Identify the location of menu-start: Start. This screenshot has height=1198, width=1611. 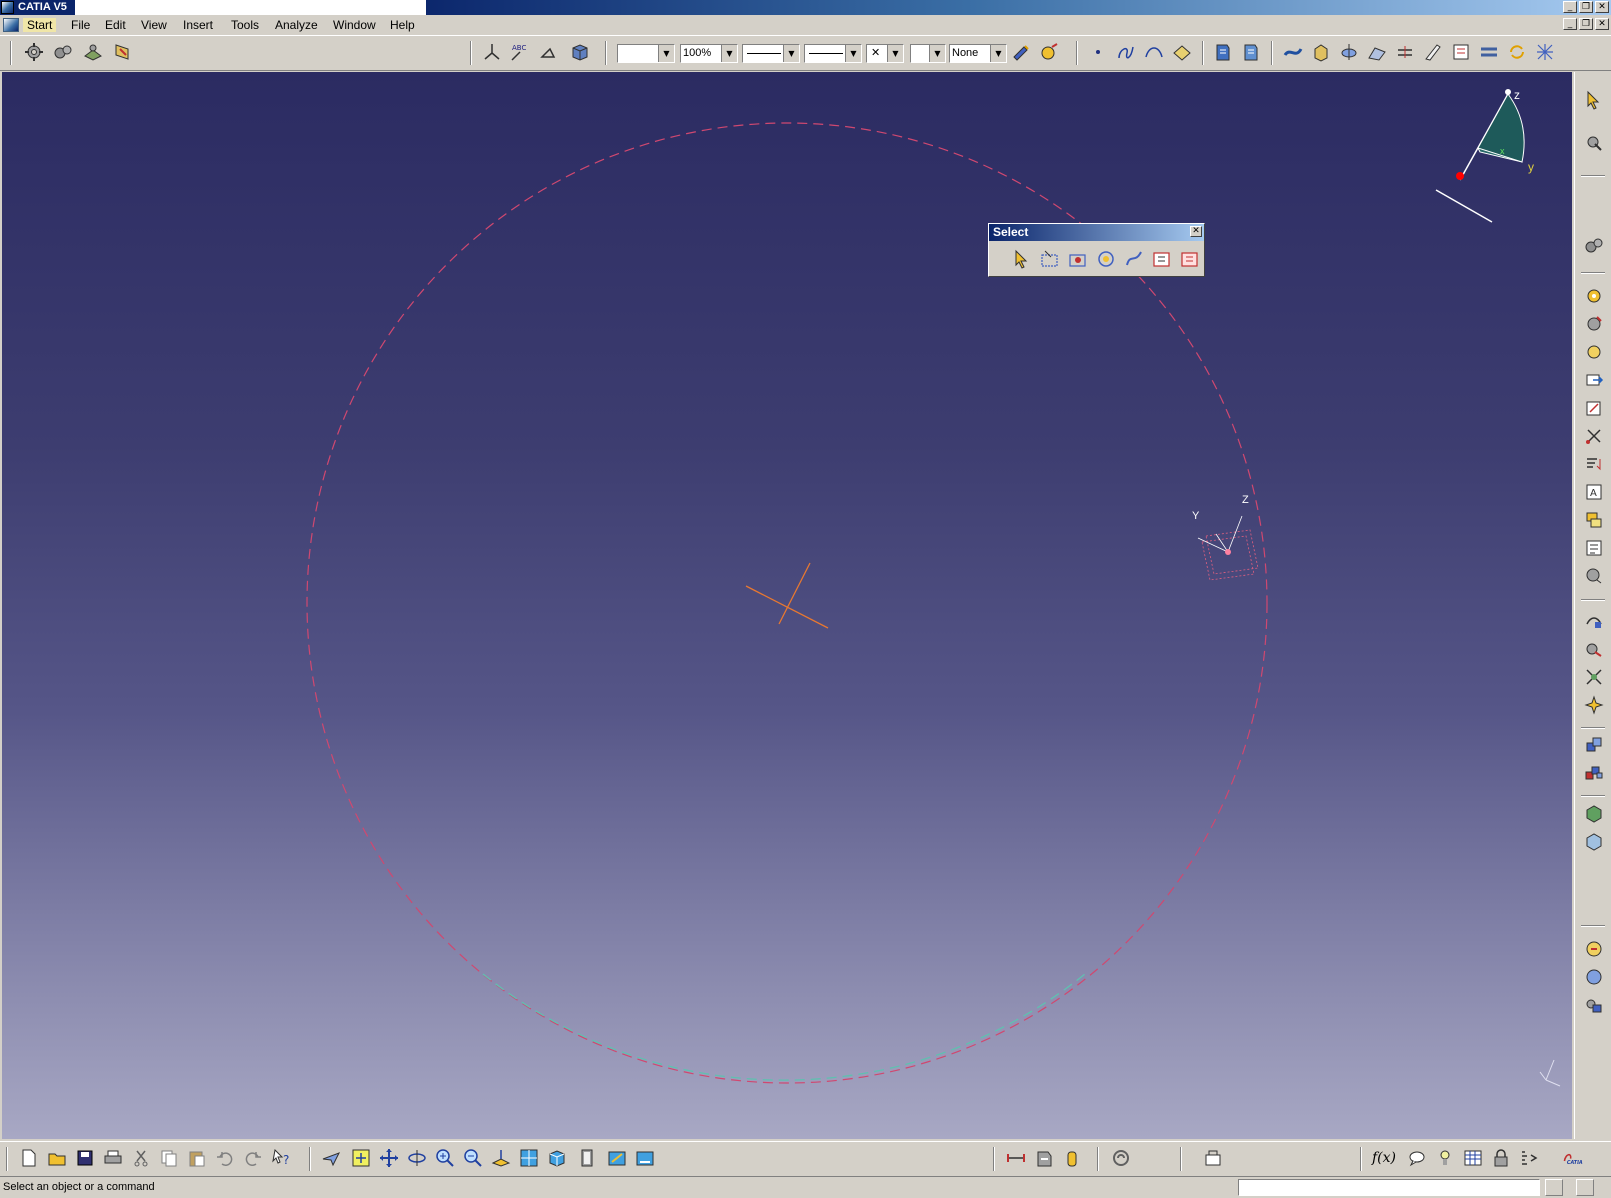
(40, 25).